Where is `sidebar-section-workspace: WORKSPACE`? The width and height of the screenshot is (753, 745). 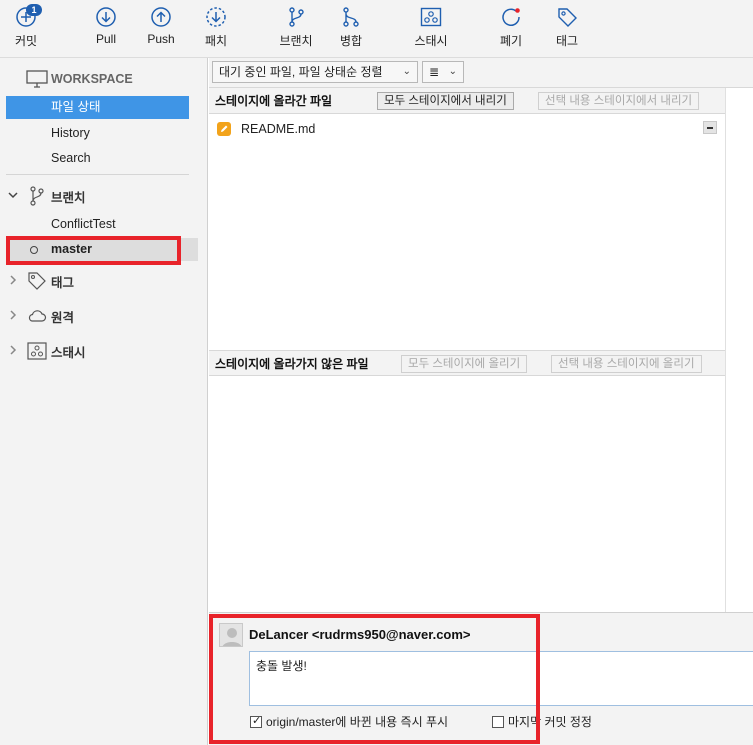 sidebar-section-workspace: WORKSPACE is located at coordinates (104, 79).